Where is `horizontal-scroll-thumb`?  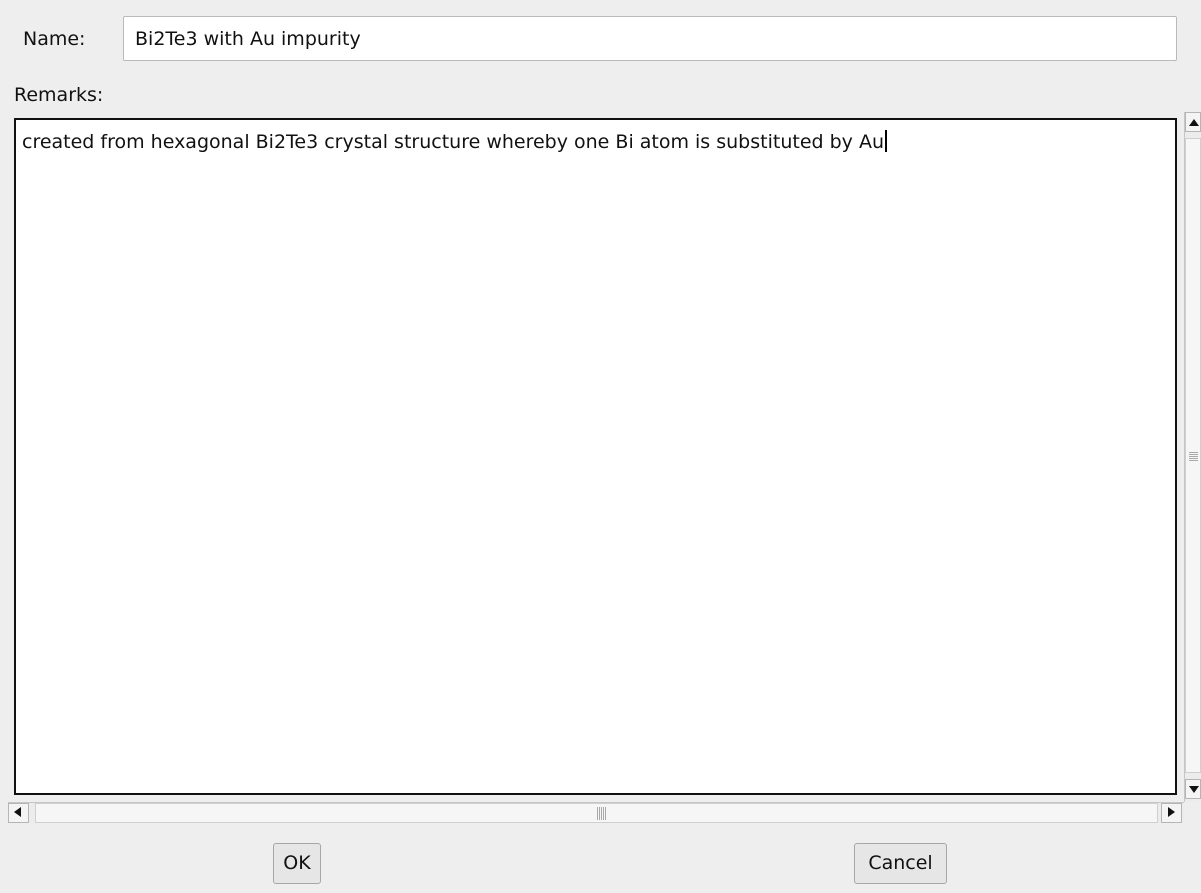 horizontal-scroll-thumb is located at coordinates (596, 813).